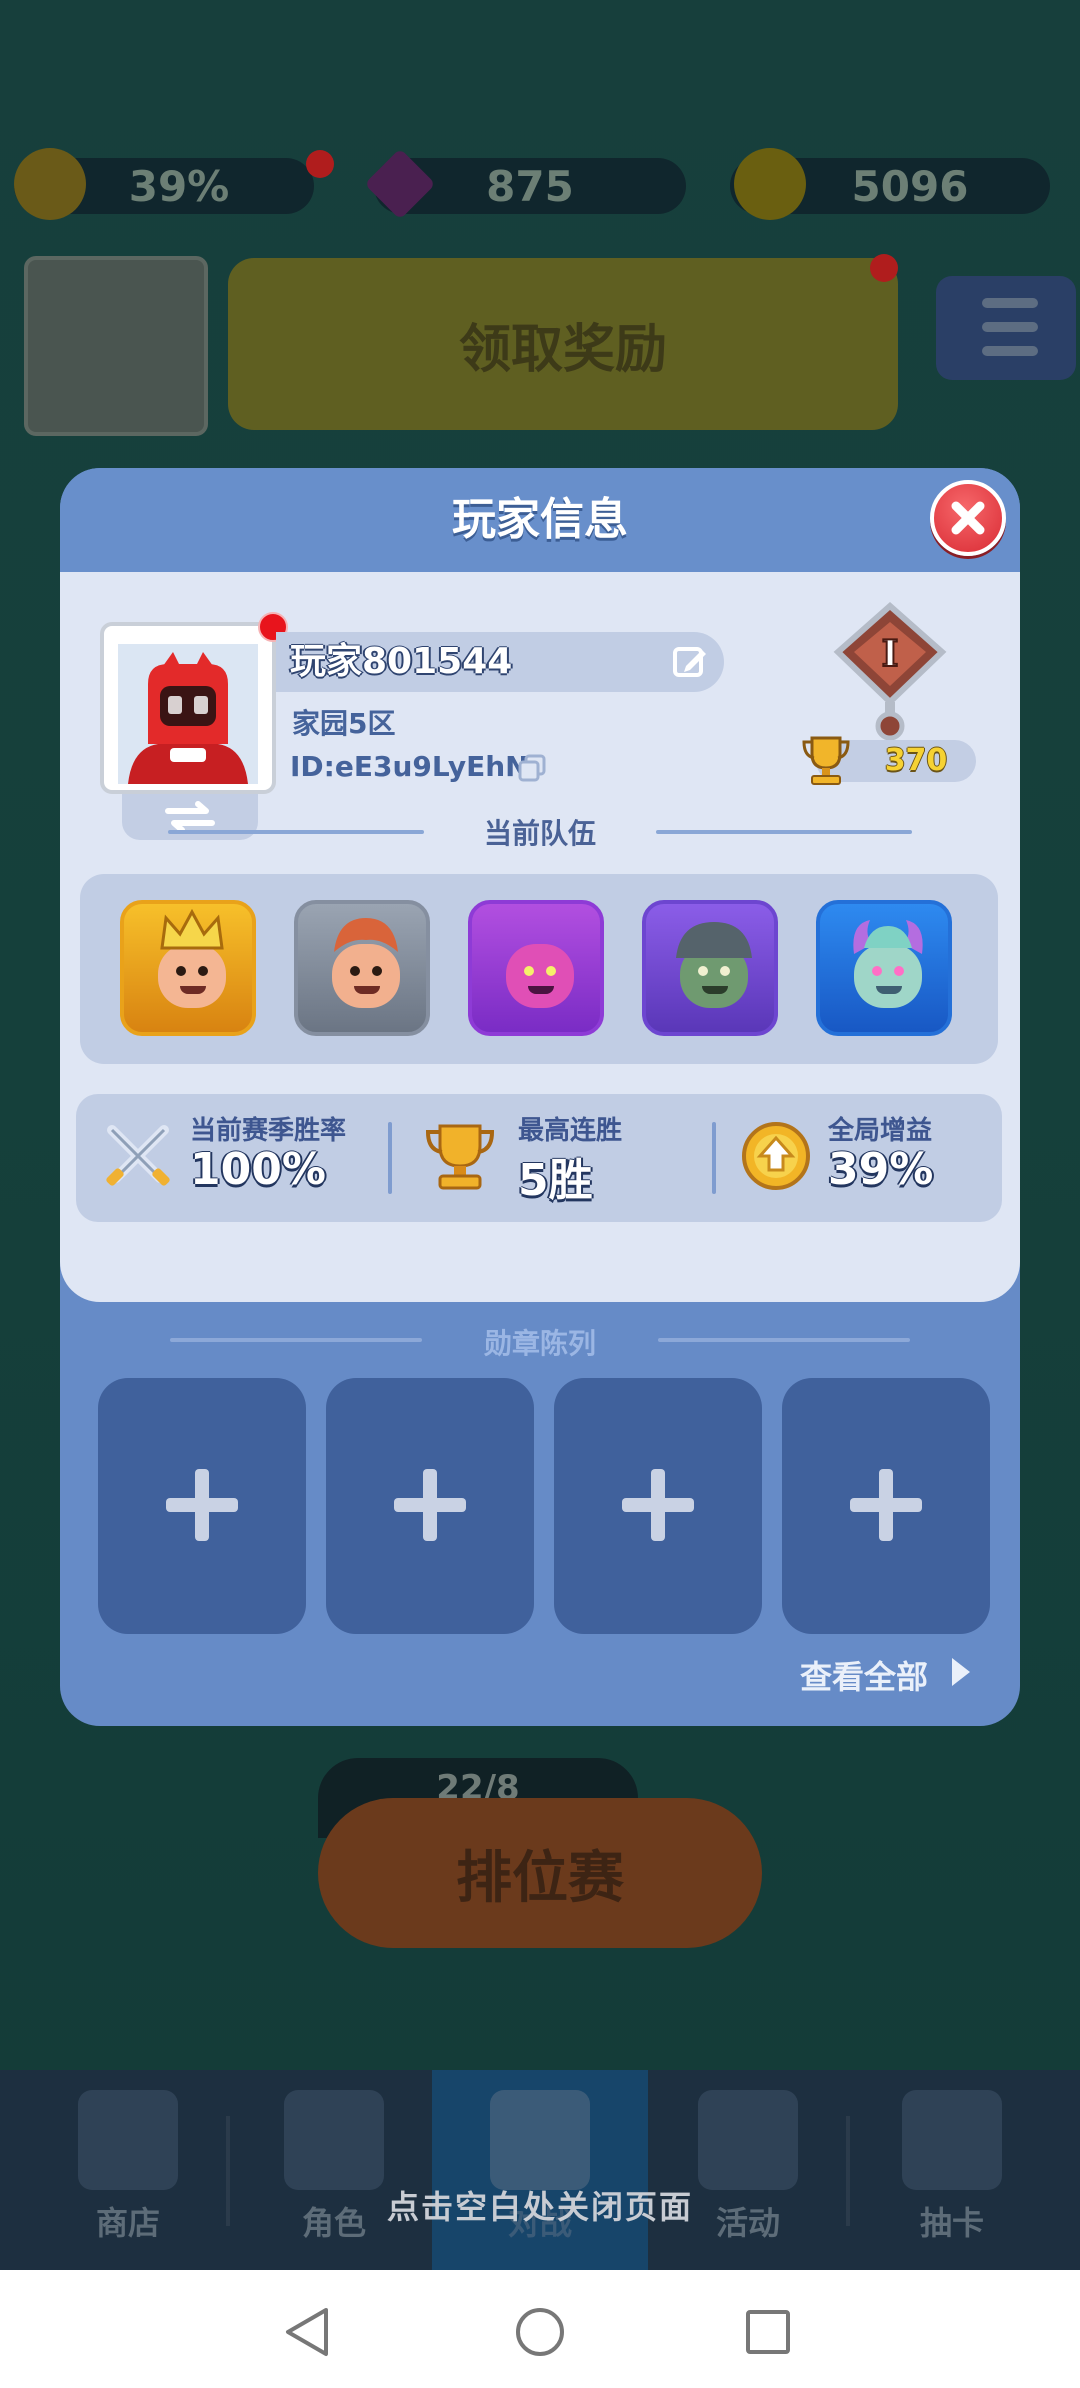 This screenshot has width=1080, height=2388. Describe the element at coordinates (864, 1675) in the screenshot. I see `view-all-link: 查看全部` at that location.